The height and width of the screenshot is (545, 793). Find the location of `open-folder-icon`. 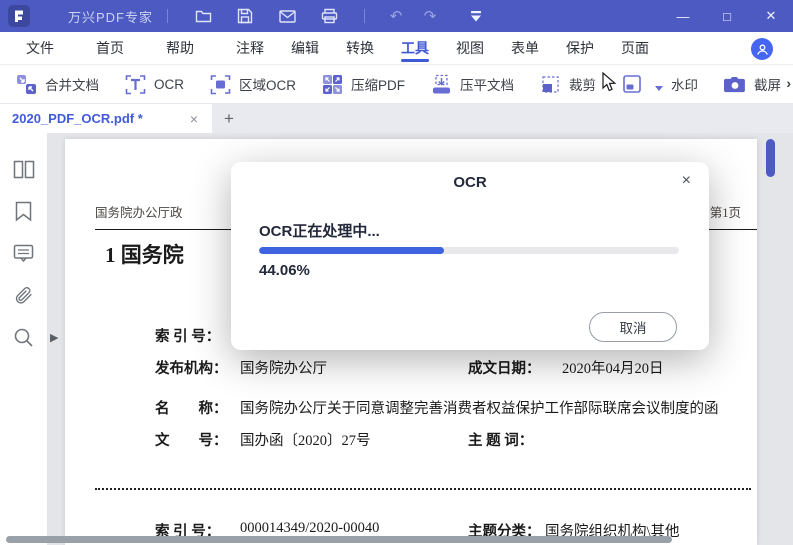

open-folder-icon is located at coordinates (203, 16).